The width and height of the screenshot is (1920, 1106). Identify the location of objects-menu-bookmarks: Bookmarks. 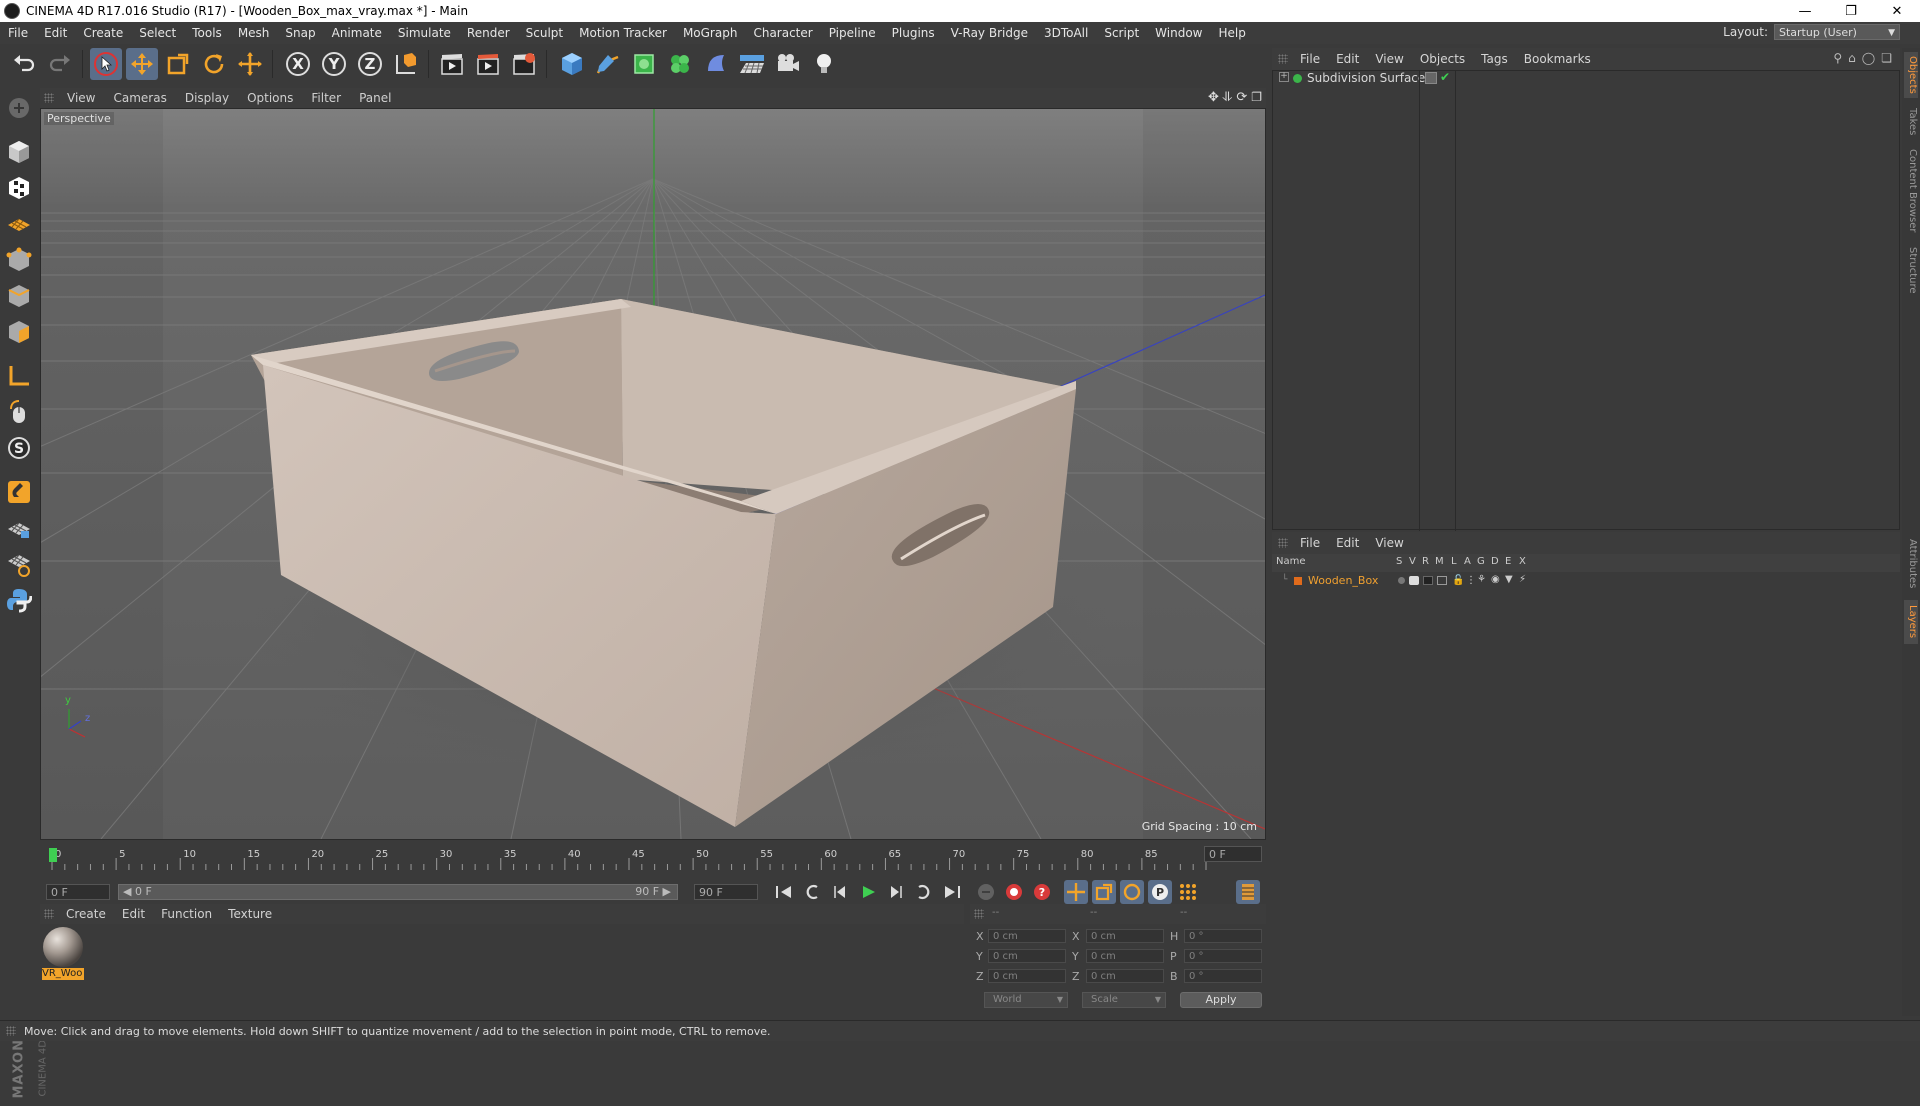
(1557, 59).